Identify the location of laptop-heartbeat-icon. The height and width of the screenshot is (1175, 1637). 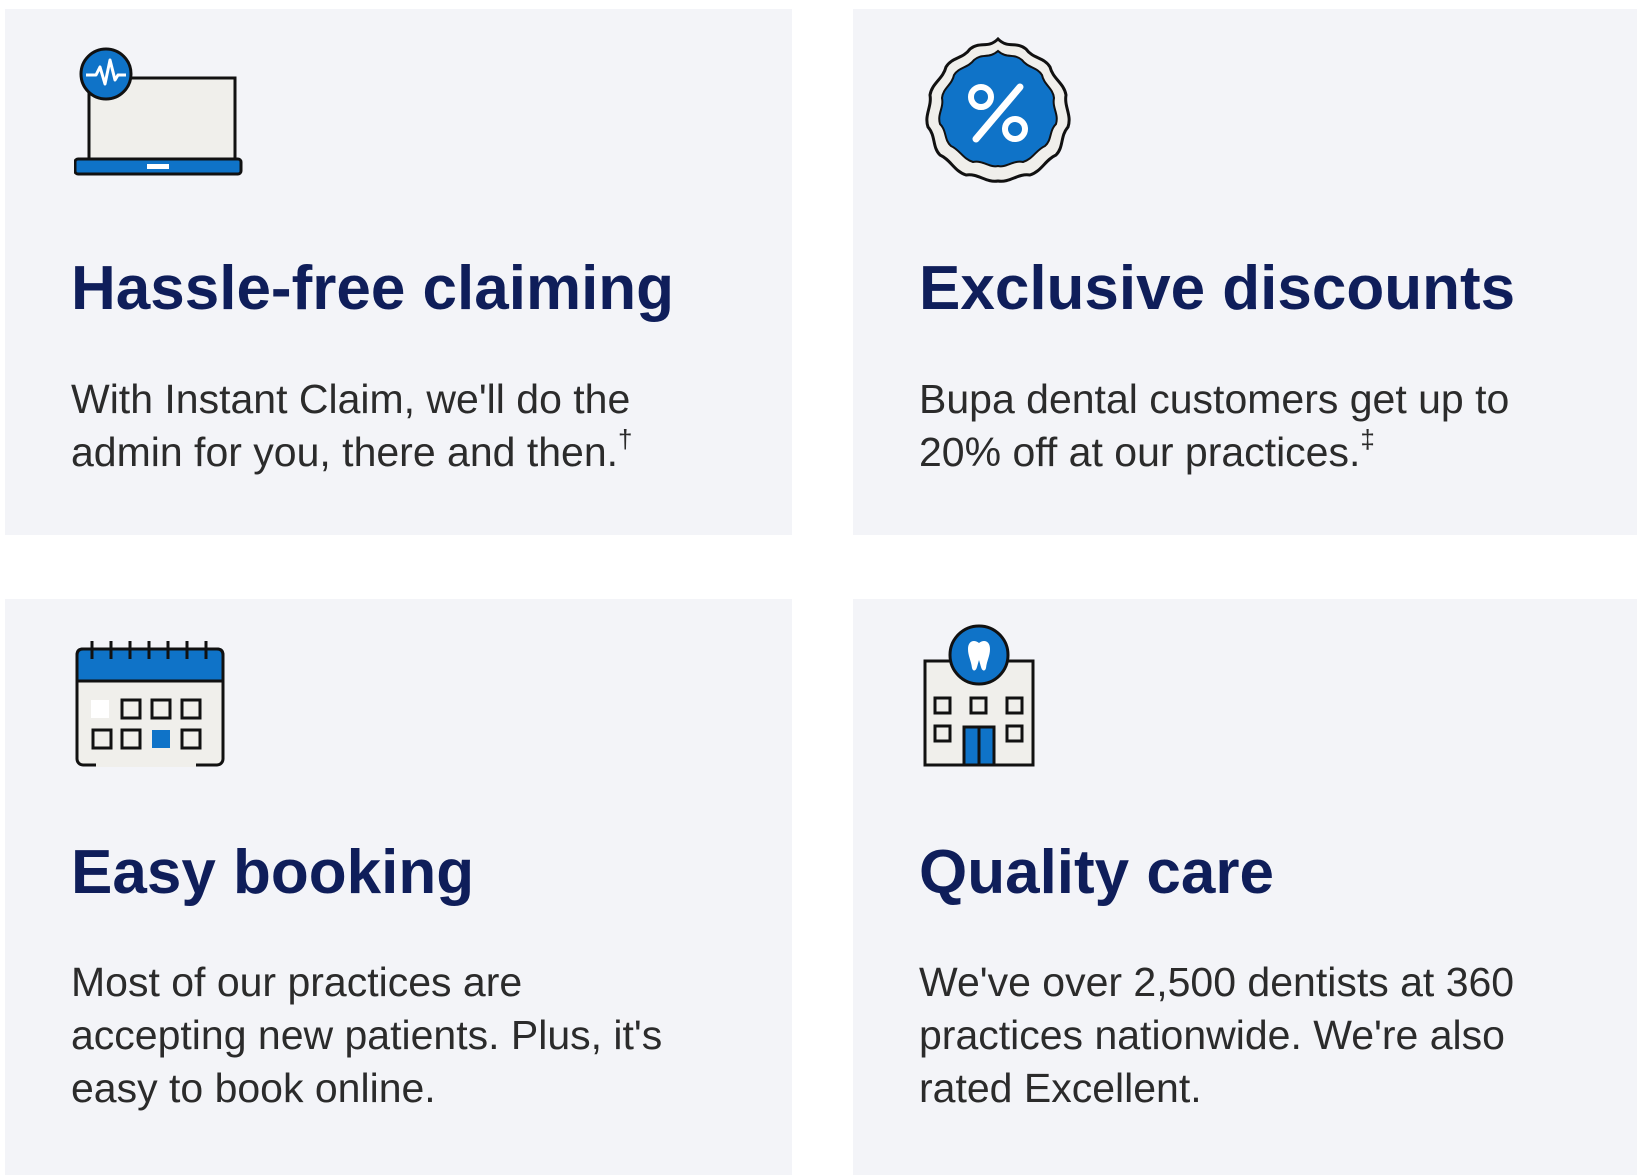
(158, 111).